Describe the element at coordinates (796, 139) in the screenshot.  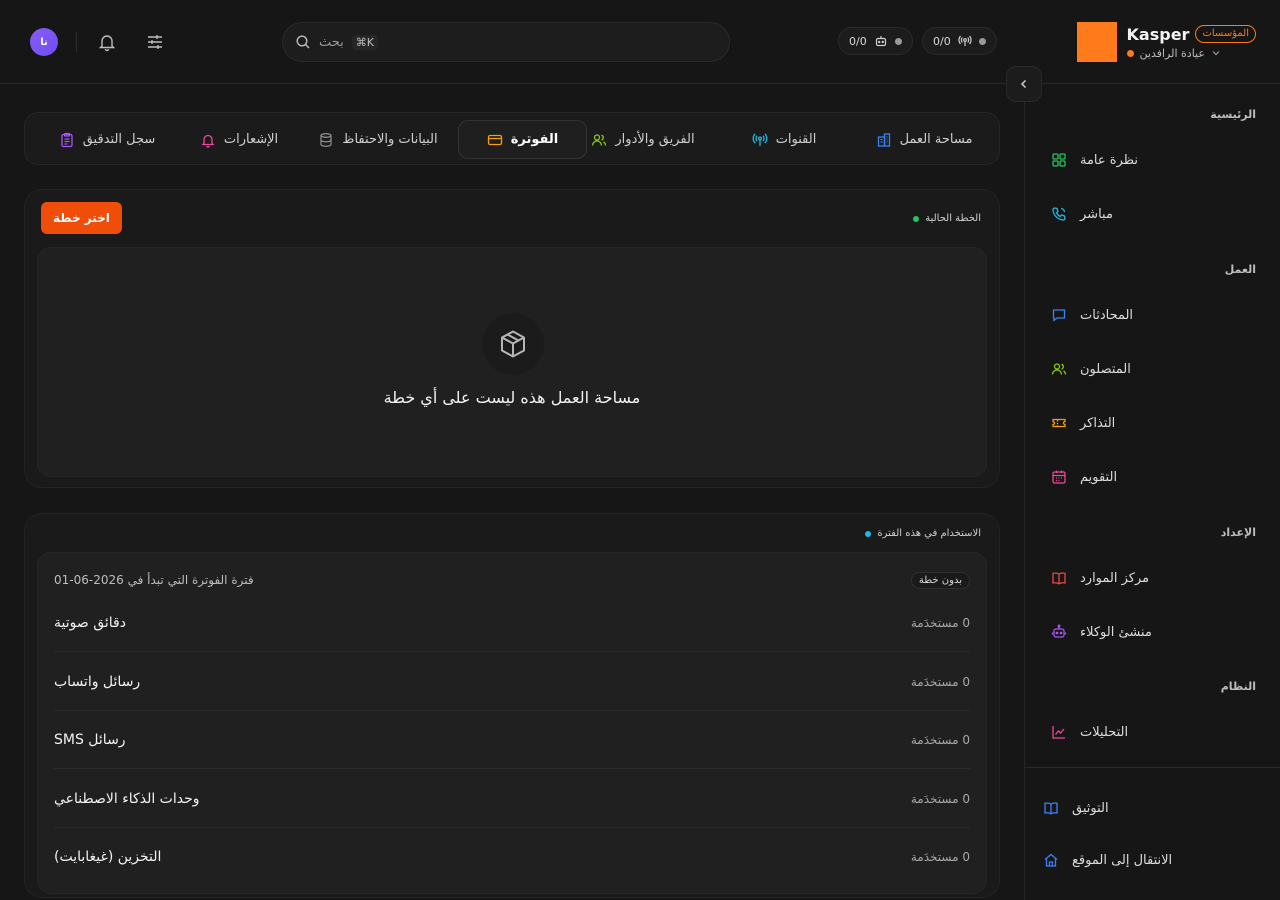
I see `tab-label: القنوات` at that location.